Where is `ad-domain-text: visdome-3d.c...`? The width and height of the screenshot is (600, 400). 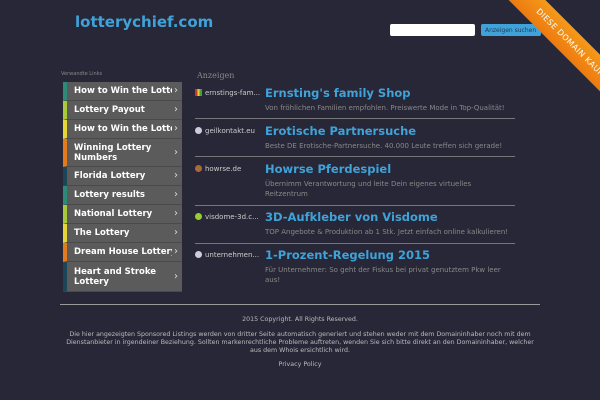
ad-domain-text: visdome-3d.c... is located at coordinates (232, 217).